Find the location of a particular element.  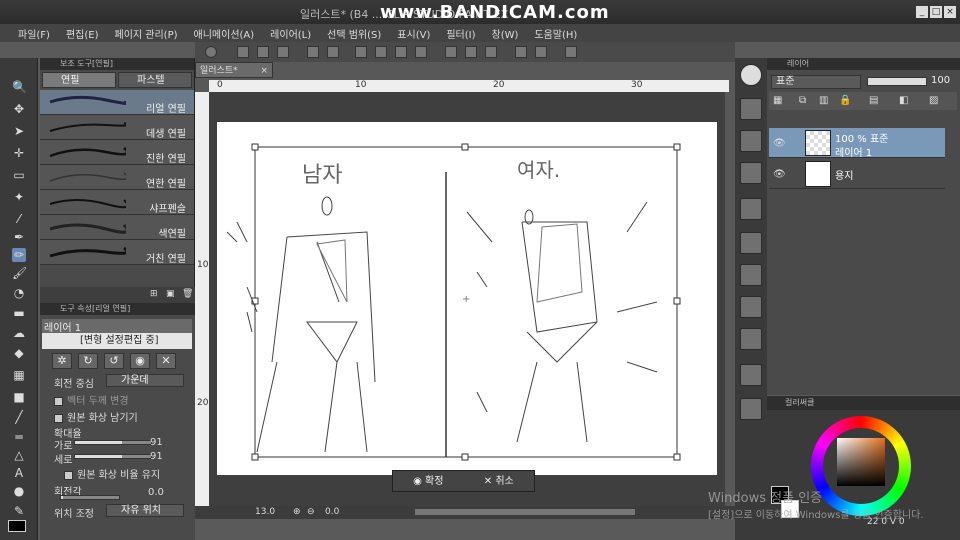

layer-mask-icon: ◧ is located at coordinates (903, 100).